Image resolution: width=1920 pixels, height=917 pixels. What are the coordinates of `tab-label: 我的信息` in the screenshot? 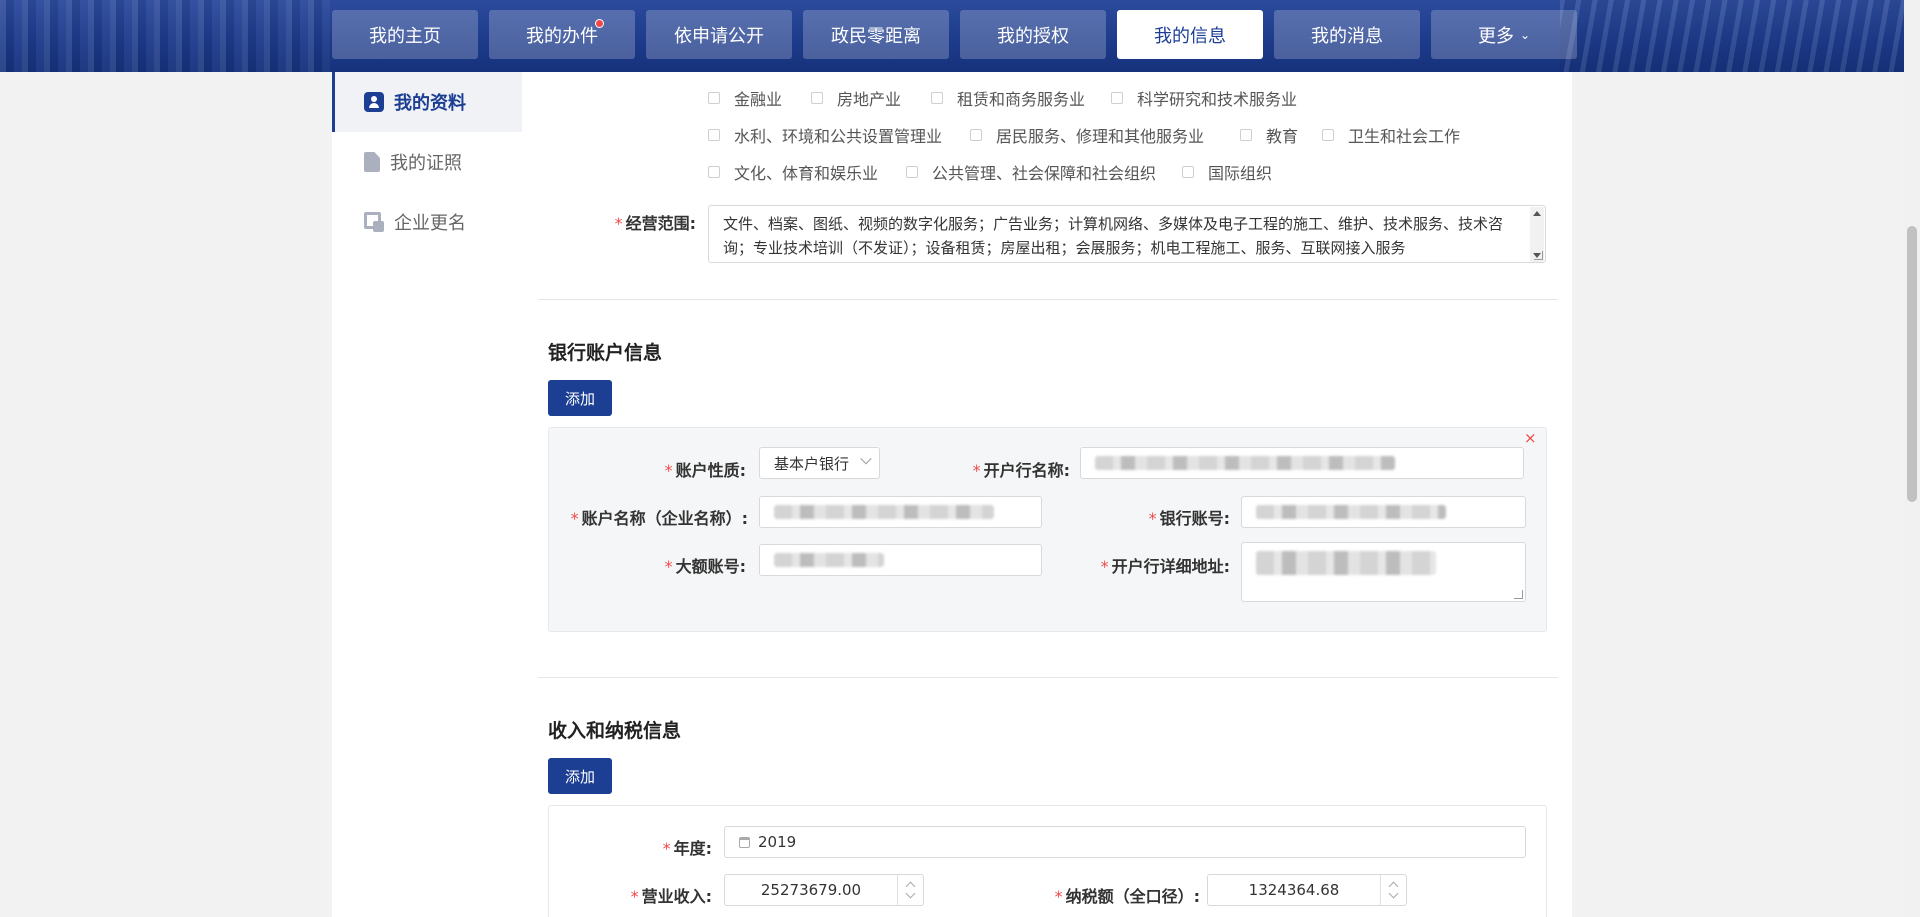 It's located at (1190, 36).